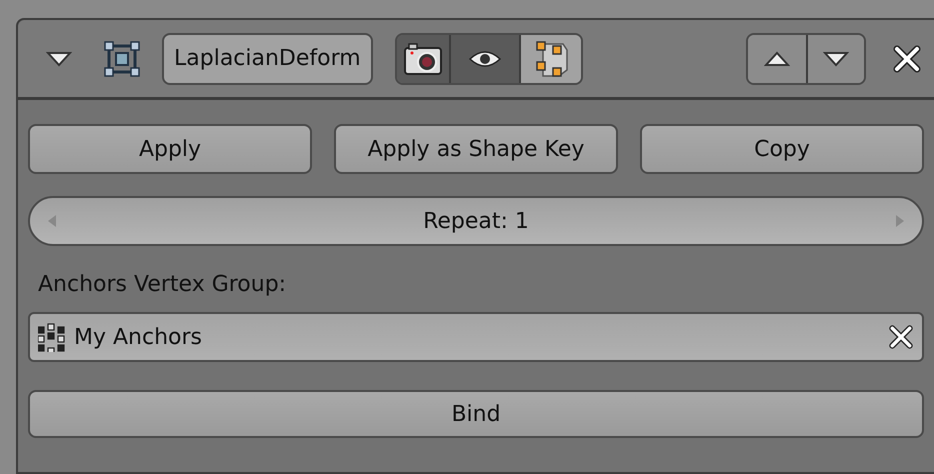  I want to click on disclosure-triangle-icon, so click(59, 58).